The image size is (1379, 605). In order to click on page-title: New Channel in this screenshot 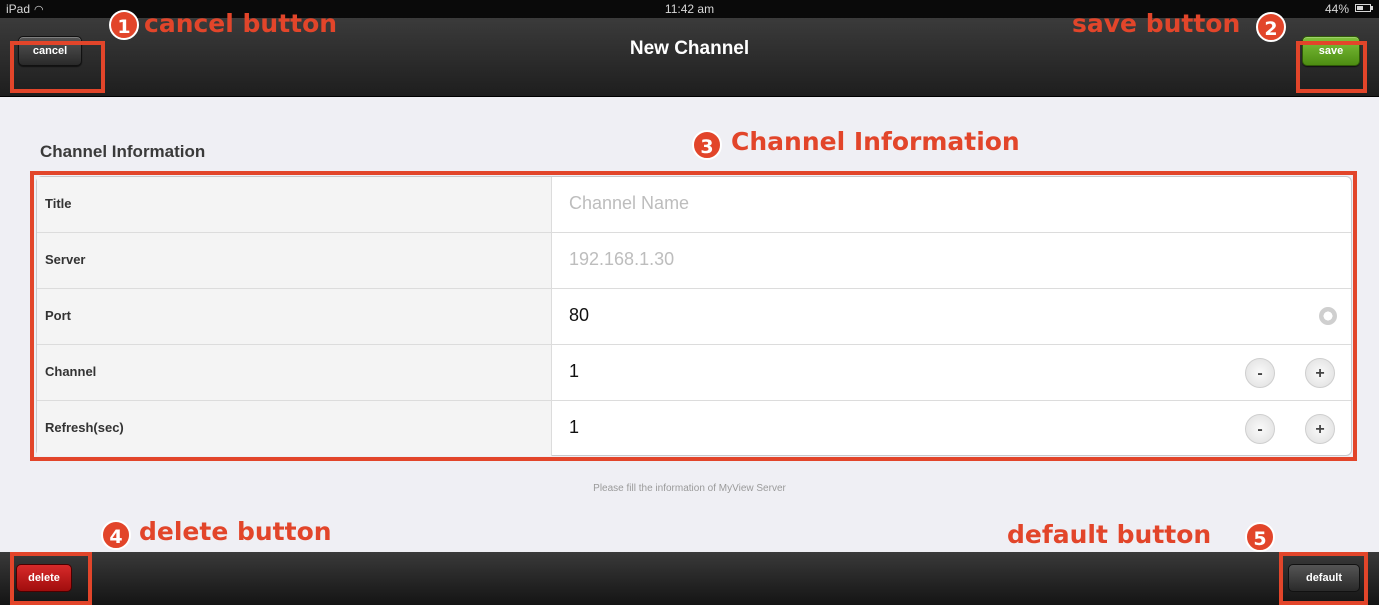, I will do `click(689, 48)`.